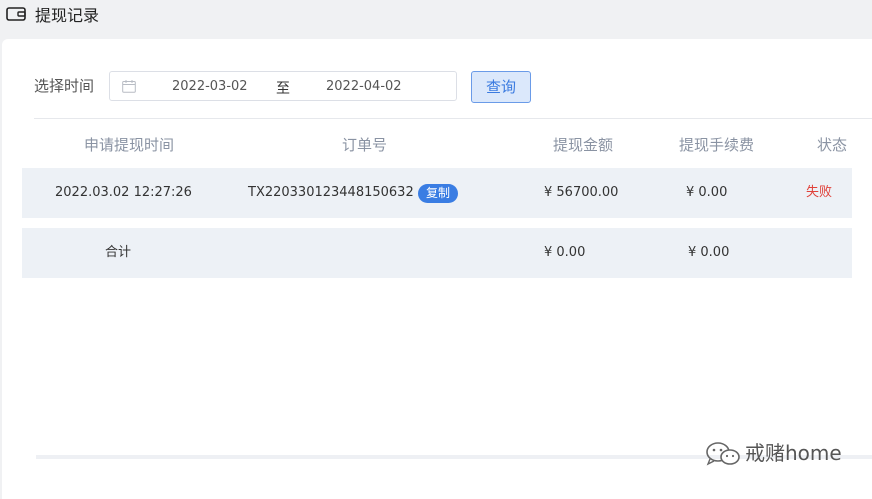 The height and width of the screenshot is (499, 872). What do you see at coordinates (118, 252) in the screenshot?
I see `total-label: 合计` at bounding box center [118, 252].